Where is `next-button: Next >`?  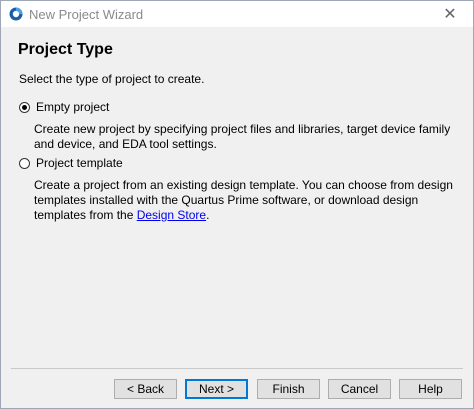
next-button: Next > is located at coordinates (216, 389).